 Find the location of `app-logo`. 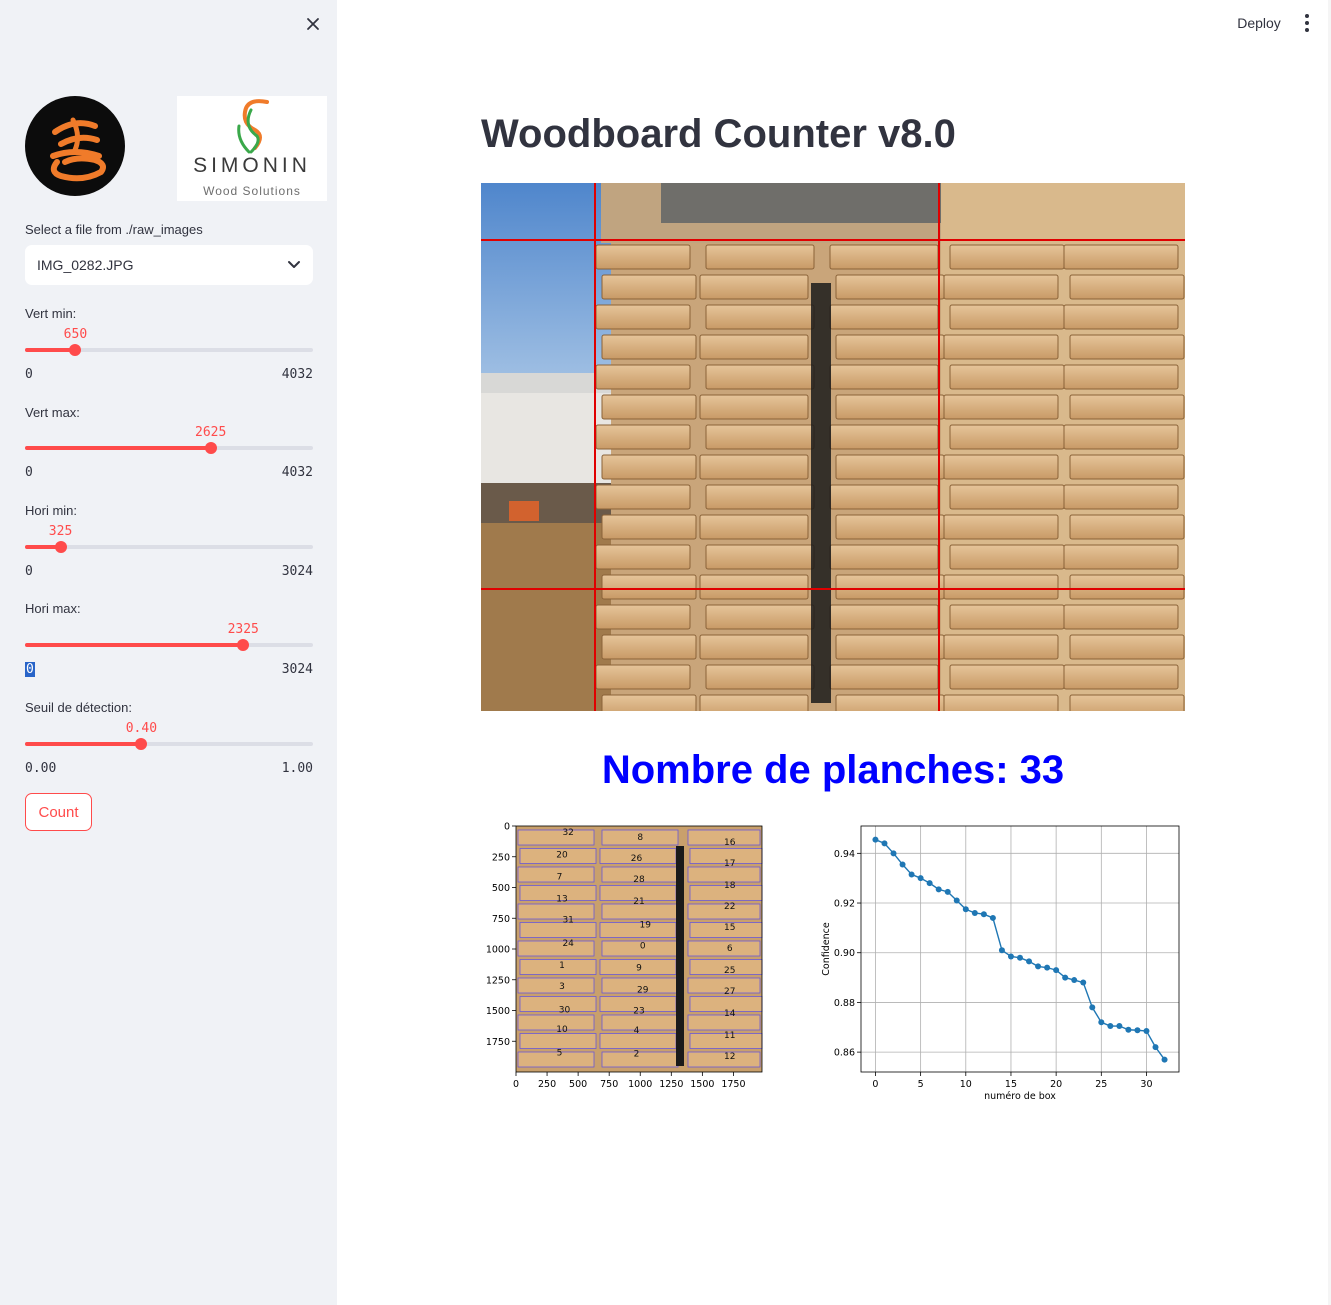

app-logo is located at coordinates (75, 146).